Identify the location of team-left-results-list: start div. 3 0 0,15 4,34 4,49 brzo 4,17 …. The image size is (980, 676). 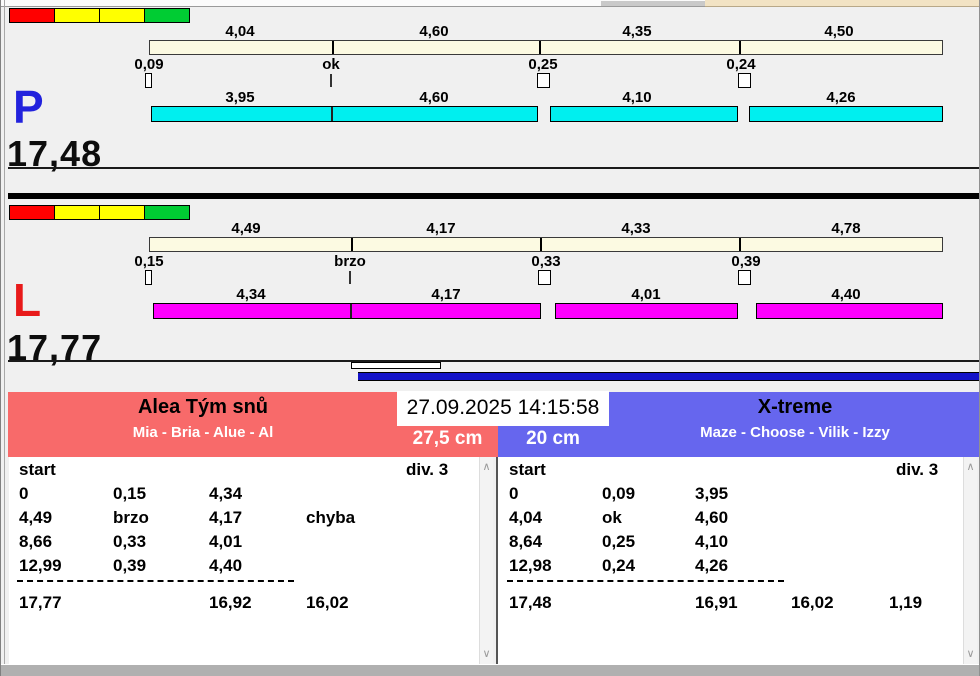
(244, 560).